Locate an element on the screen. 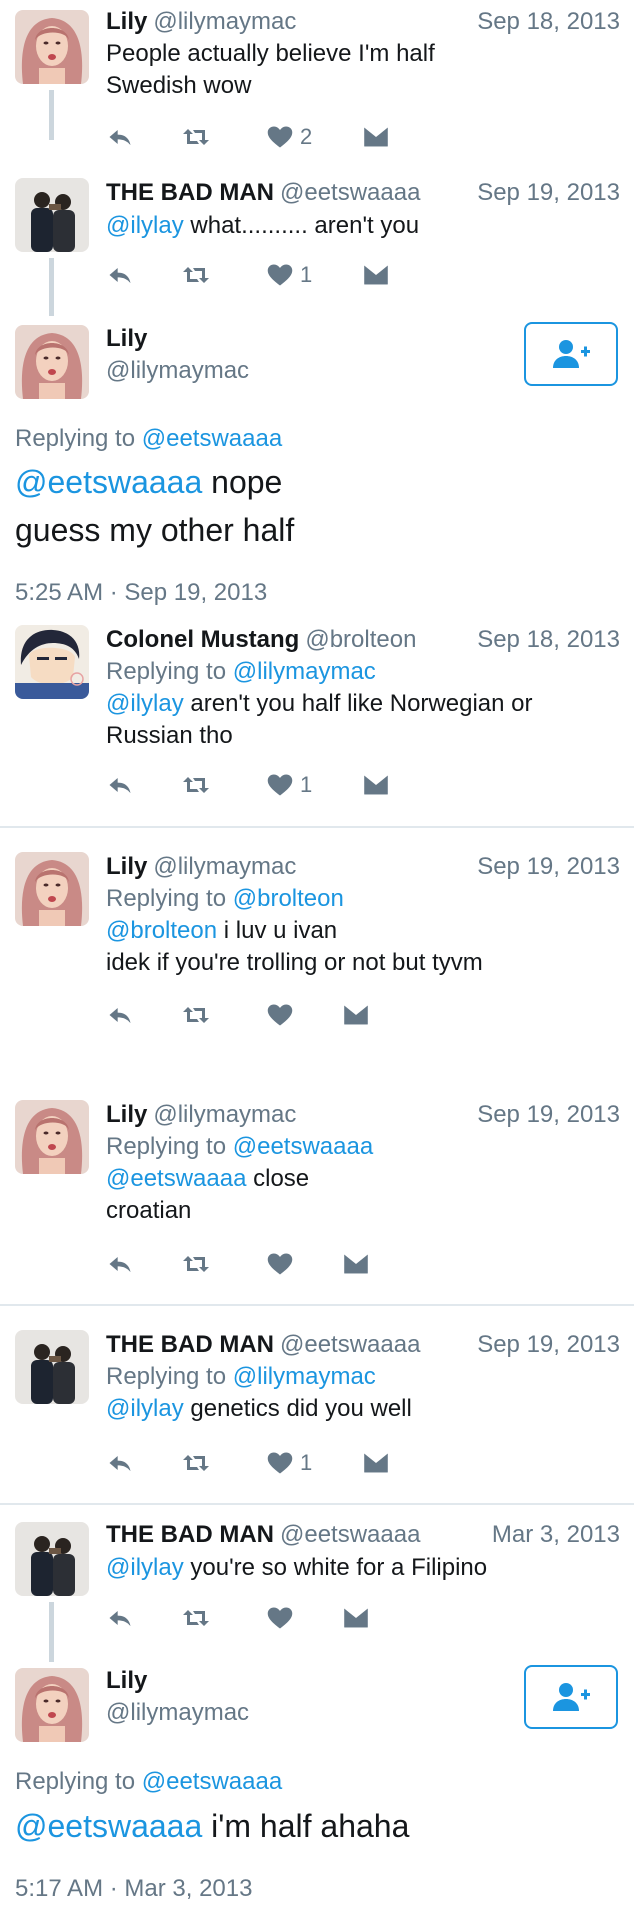  replying-to-link: @brolteon is located at coordinates (288, 898).